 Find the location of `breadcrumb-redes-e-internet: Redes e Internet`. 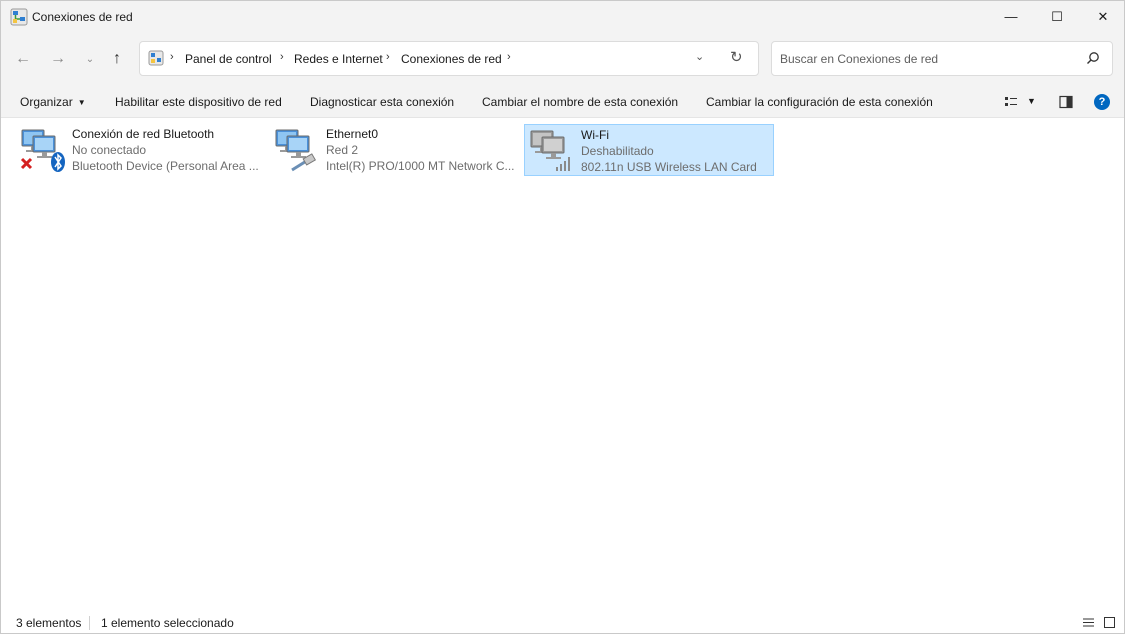

breadcrumb-redes-e-internet: Redes e Internet is located at coordinates (338, 59).